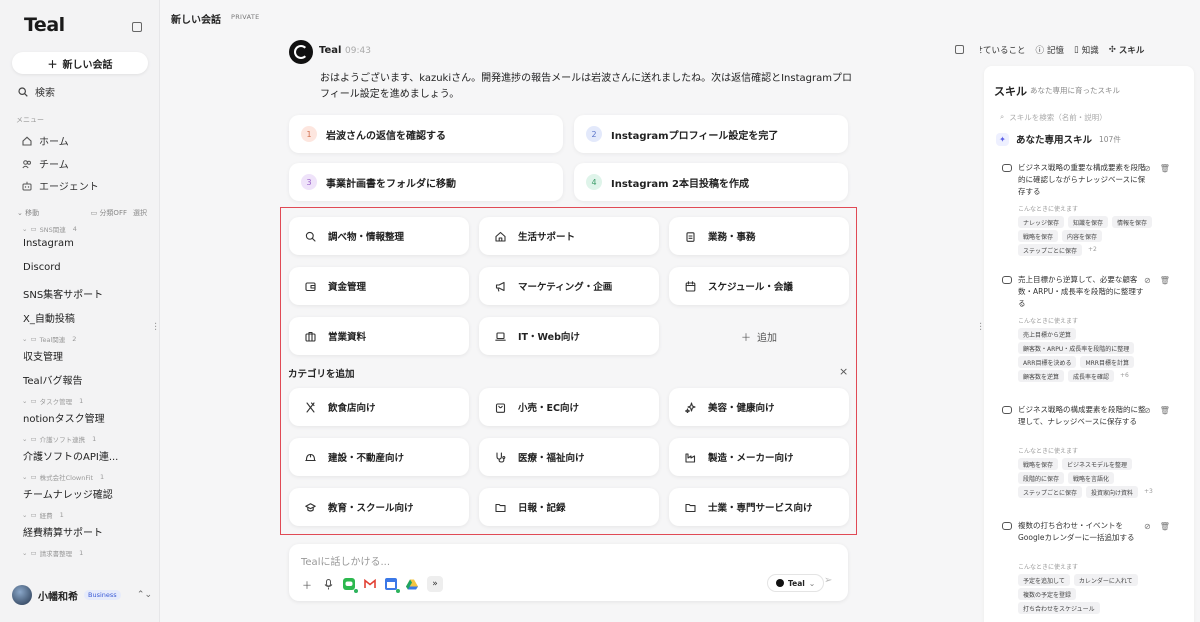  I want to click on suggestion-card: 2 Instagramプロフィール設定を完了, so click(711, 134).